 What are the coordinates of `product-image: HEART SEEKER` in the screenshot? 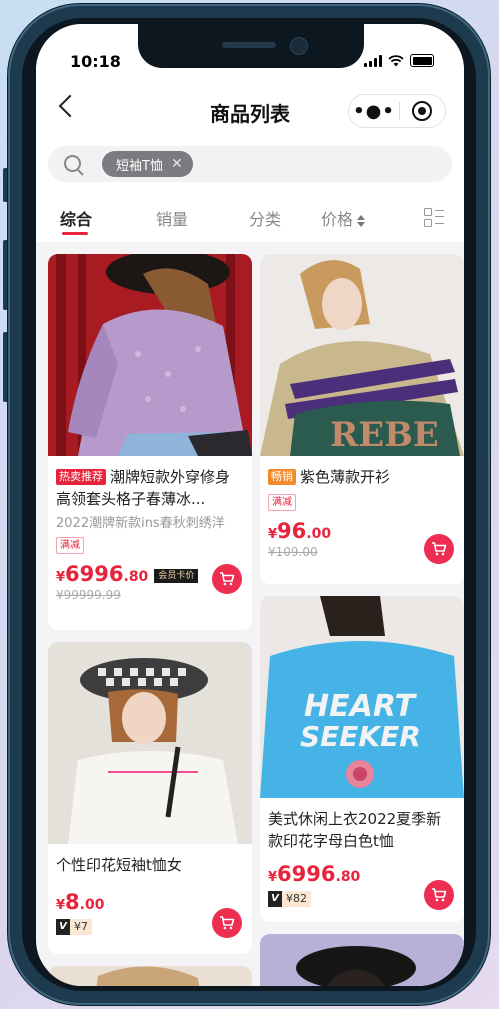 It's located at (362, 697).